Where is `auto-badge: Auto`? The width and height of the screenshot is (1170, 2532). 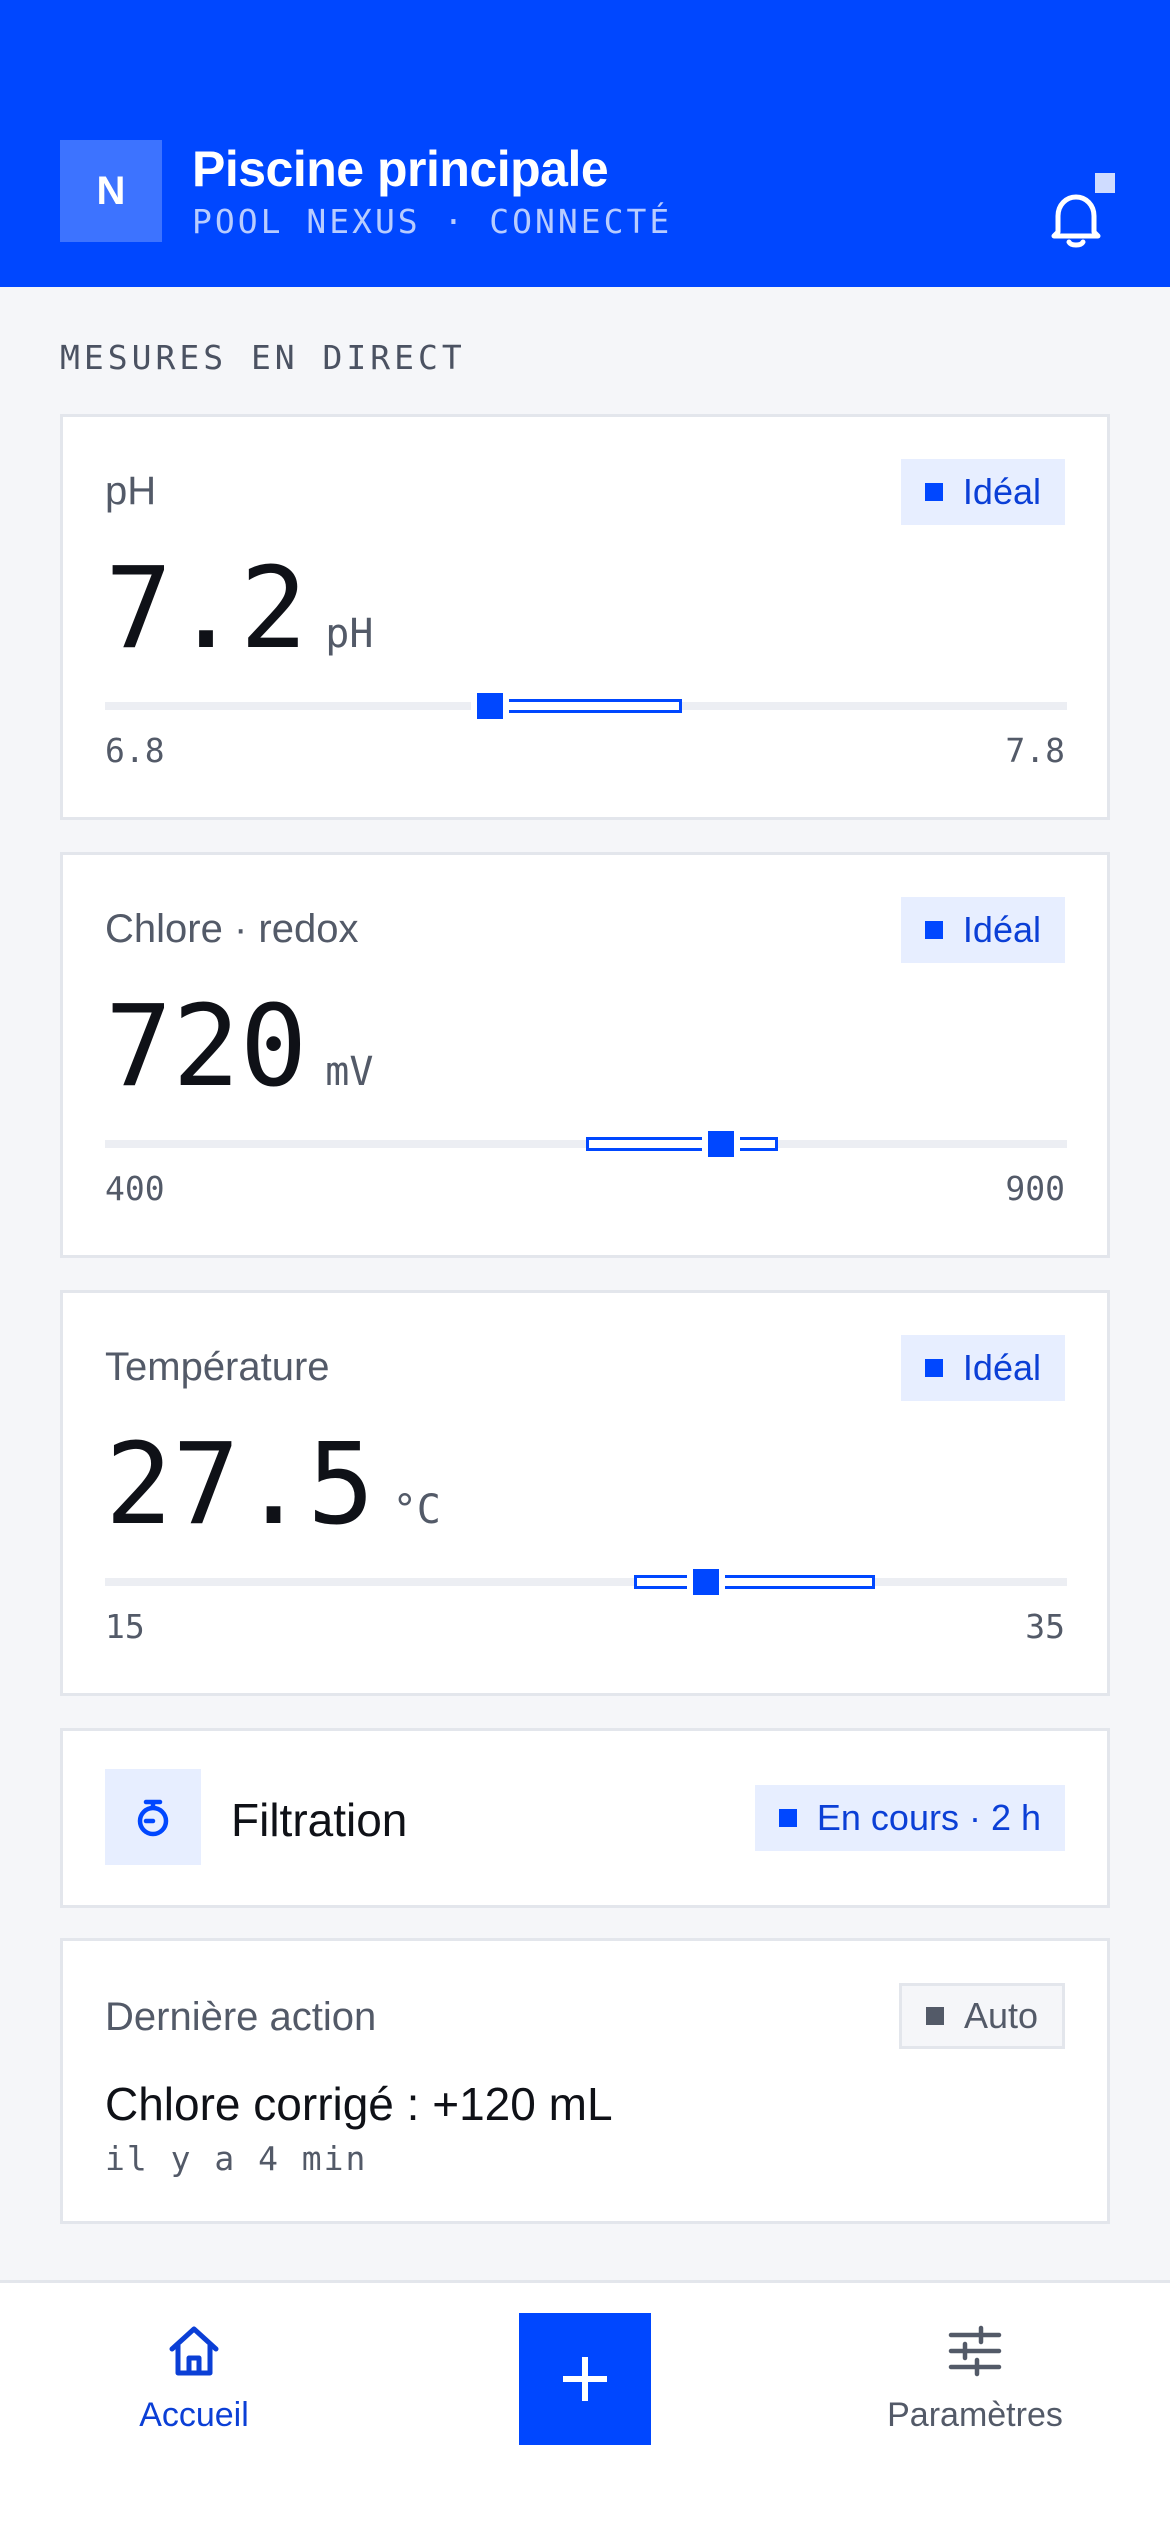
auto-badge: Auto is located at coordinates (981, 2016).